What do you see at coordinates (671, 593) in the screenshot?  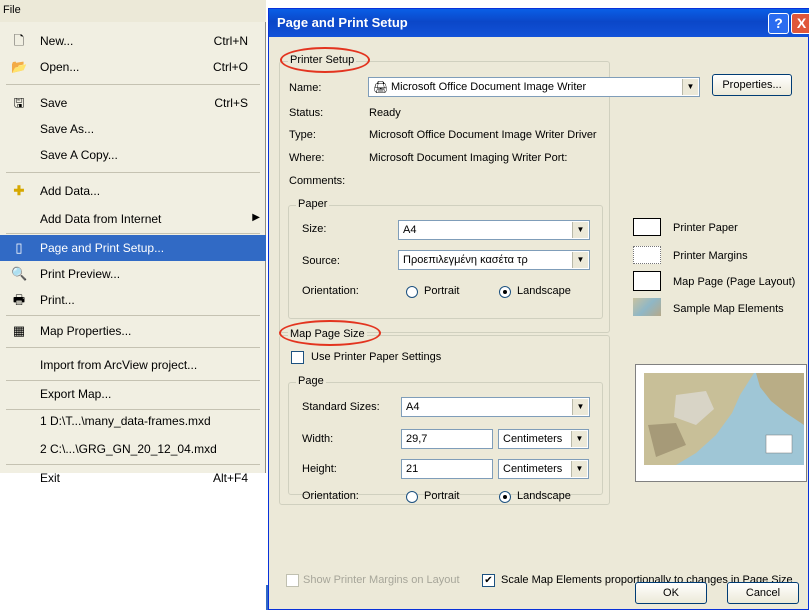 I see `ok-button: OK` at bounding box center [671, 593].